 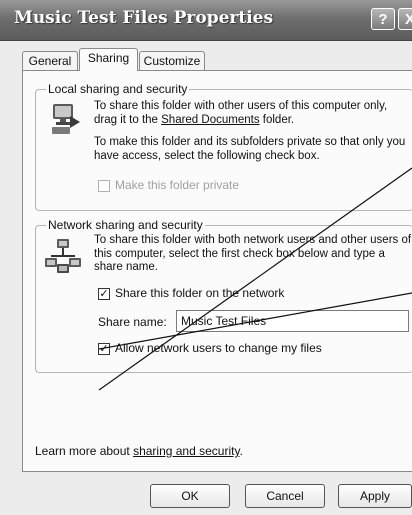 I want to click on shared-documents-link: Shared Documents, so click(x=210, y=120).